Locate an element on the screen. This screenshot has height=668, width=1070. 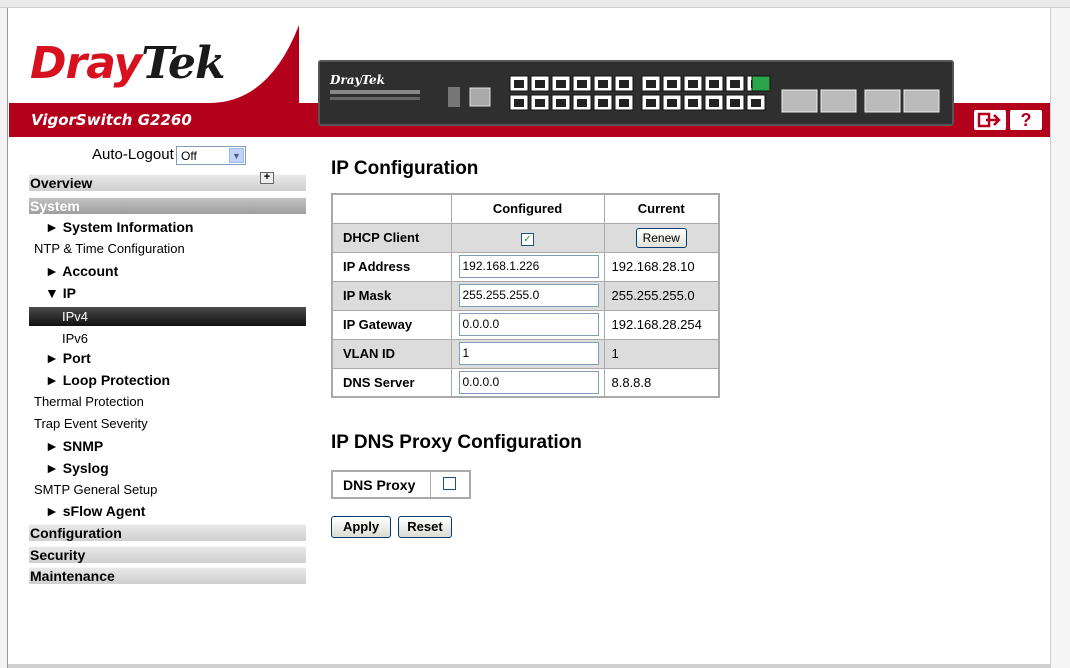
dhcp-client-label: DHCP Client is located at coordinates (391, 237).